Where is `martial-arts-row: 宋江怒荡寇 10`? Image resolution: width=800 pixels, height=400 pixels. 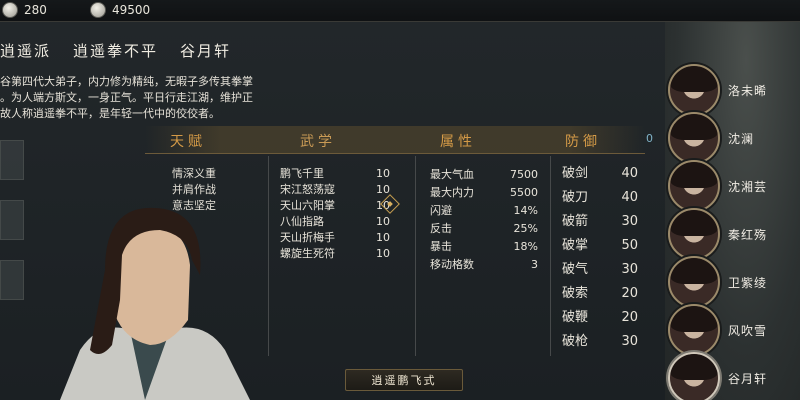 martial-arts-row: 宋江怒荡寇 10 is located at coordinates (335, 190).